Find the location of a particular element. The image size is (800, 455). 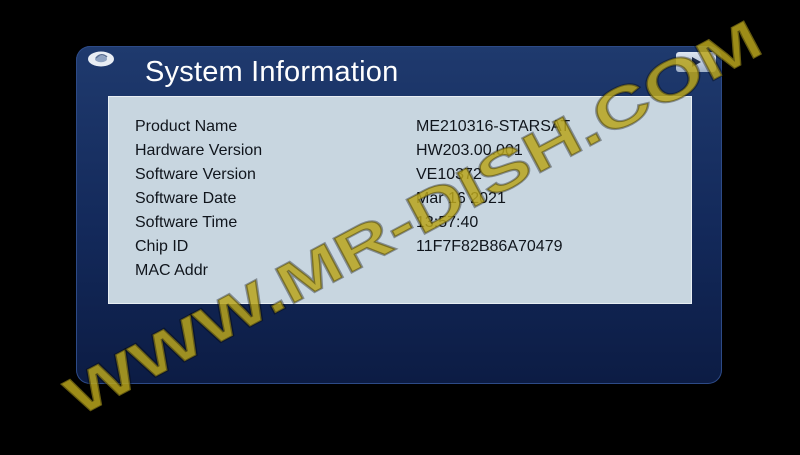

info-label: Chip ID is located at coordinates (162, 246).